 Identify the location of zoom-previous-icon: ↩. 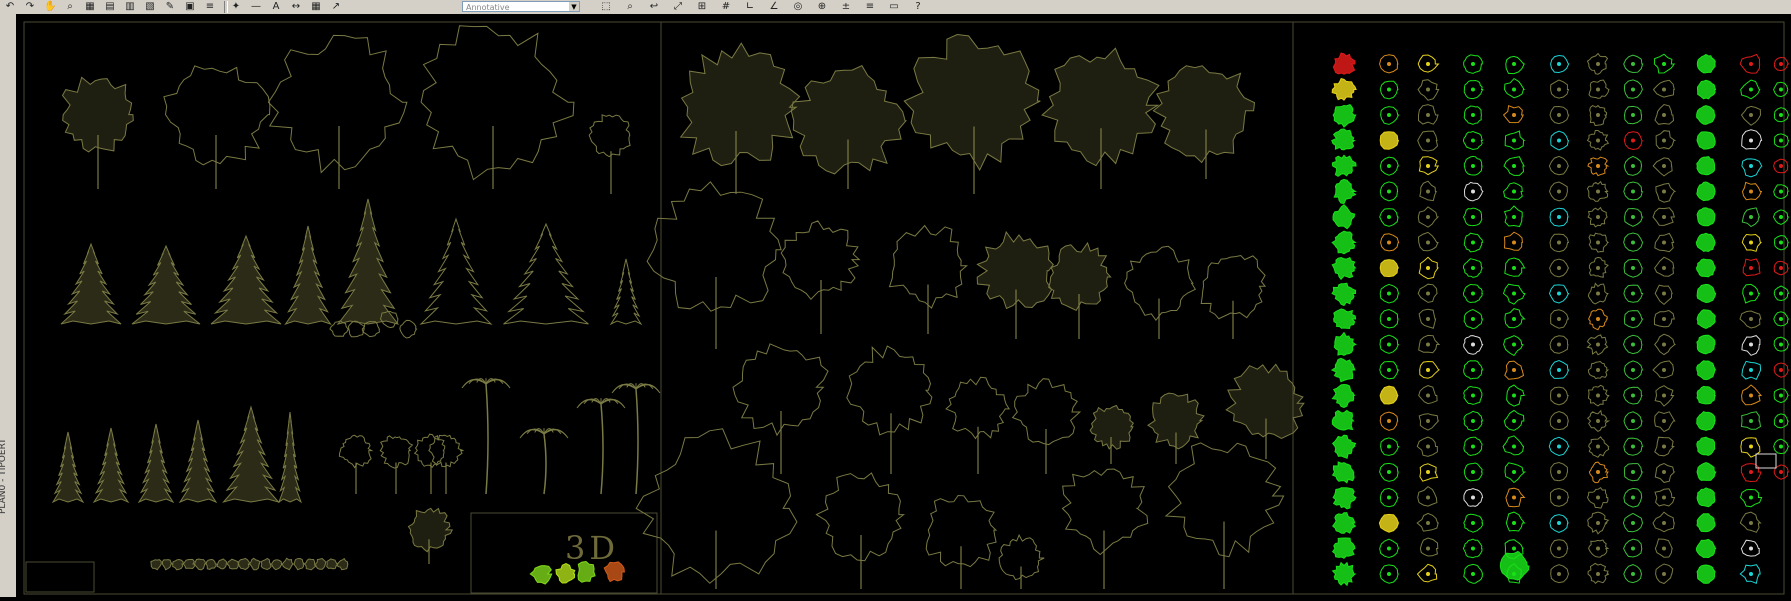
(654, 6).